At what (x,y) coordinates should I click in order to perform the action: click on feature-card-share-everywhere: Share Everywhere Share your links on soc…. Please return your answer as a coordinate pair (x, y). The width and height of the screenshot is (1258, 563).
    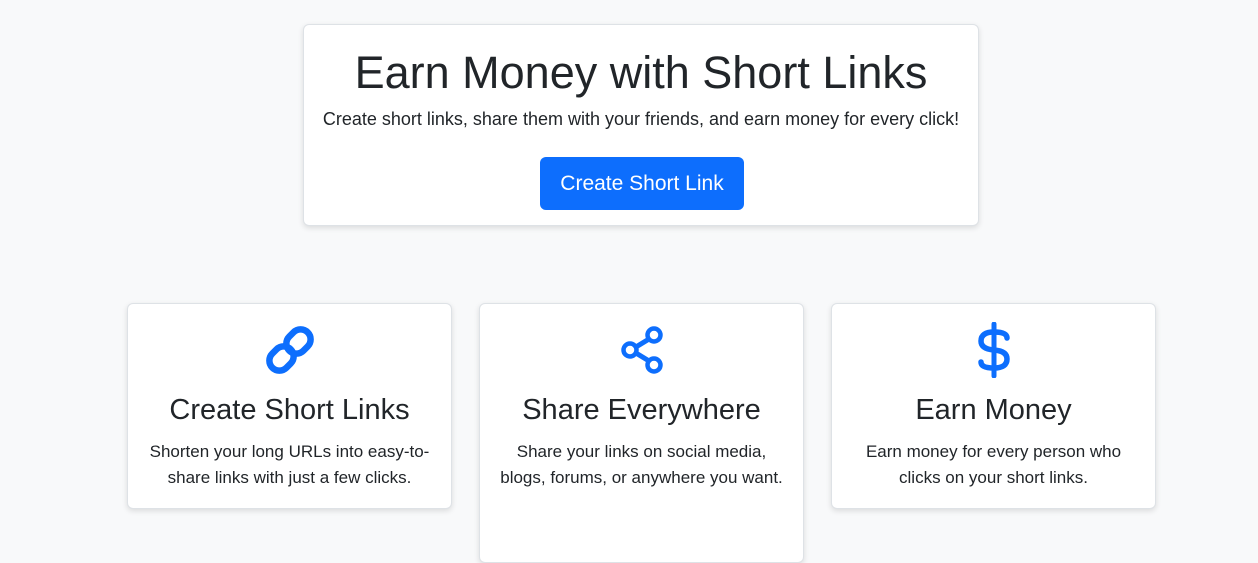
    Looking at the image, I should click on (641, 433).